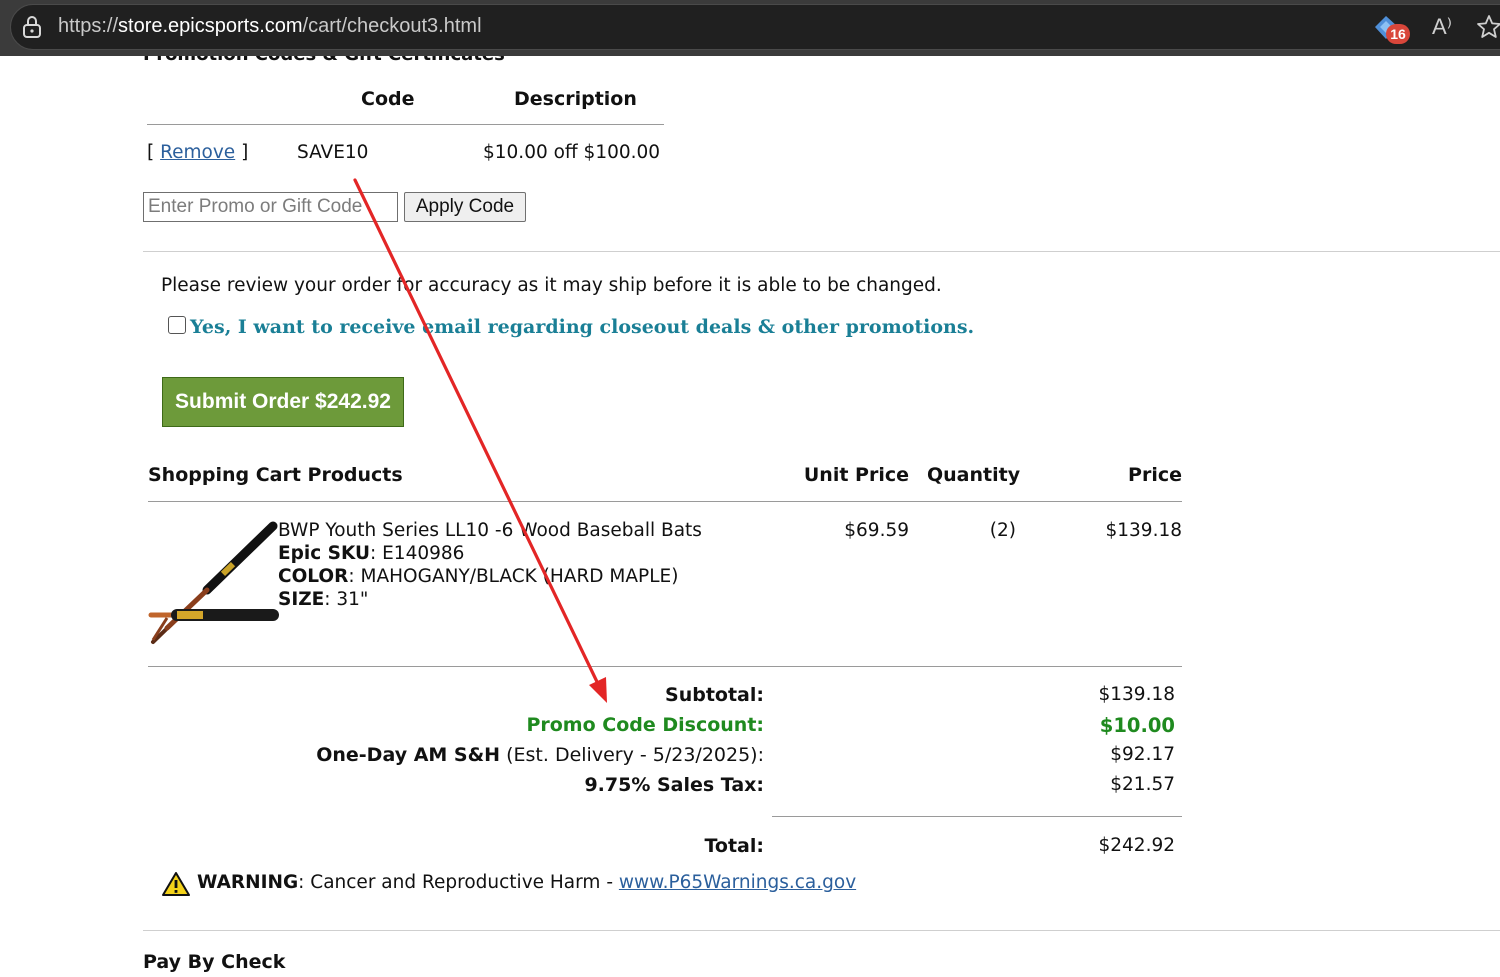 Image resolution: width=1500 pixels, height=977 pixels. I want to click on read-aloud-icon: A⁾, so click(1442, 27).